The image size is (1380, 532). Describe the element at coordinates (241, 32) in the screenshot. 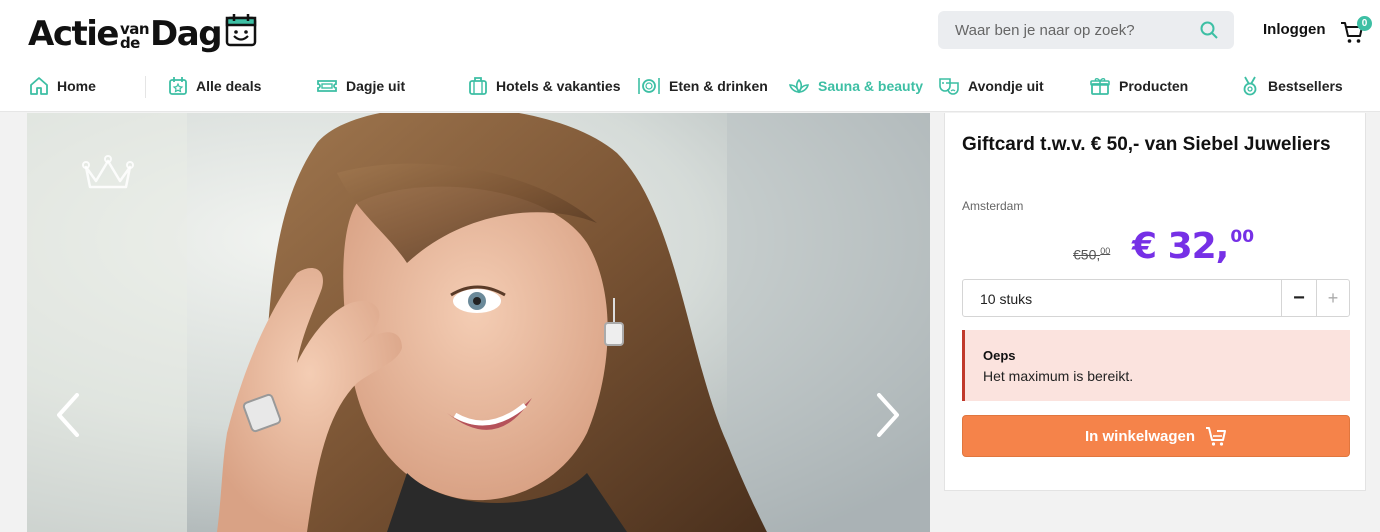

I see `smiley-calendar-icon` at that location.